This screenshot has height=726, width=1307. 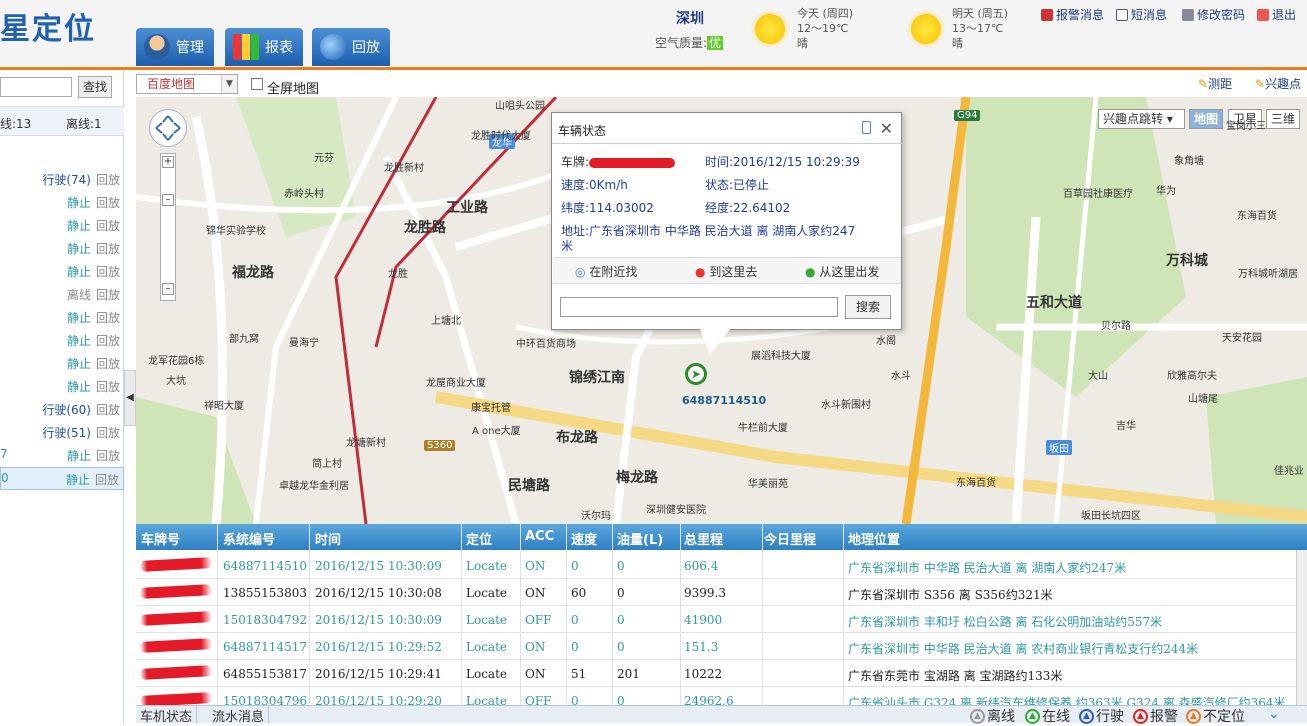 I want to click on vehicle-row: 行驶(60) 回放, so click(x=62, y=409).